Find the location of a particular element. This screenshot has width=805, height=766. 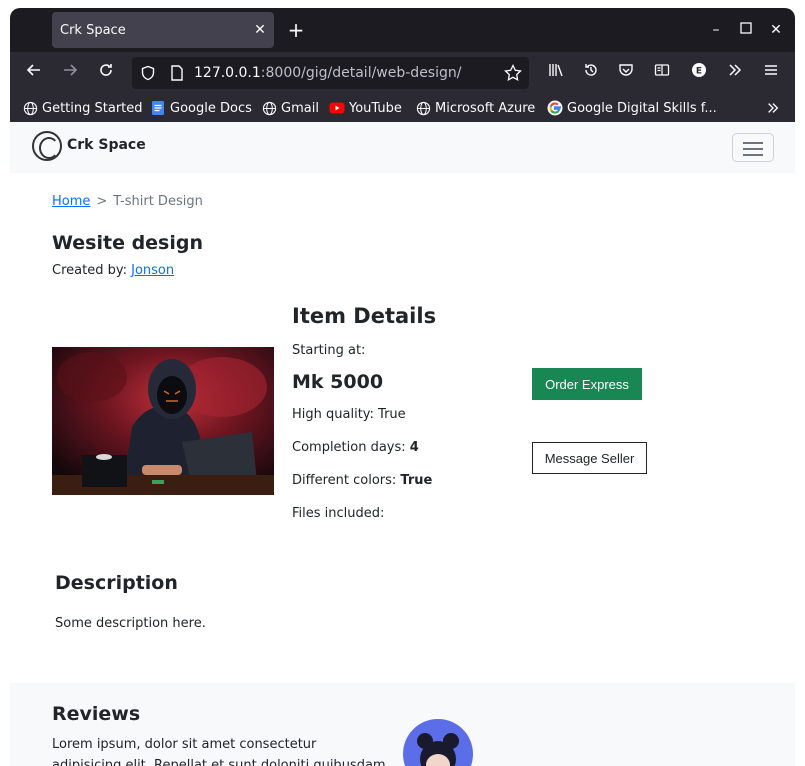

bookmark-microsoft-azure: Microsoft Azure is located at coordinates (475, 108).